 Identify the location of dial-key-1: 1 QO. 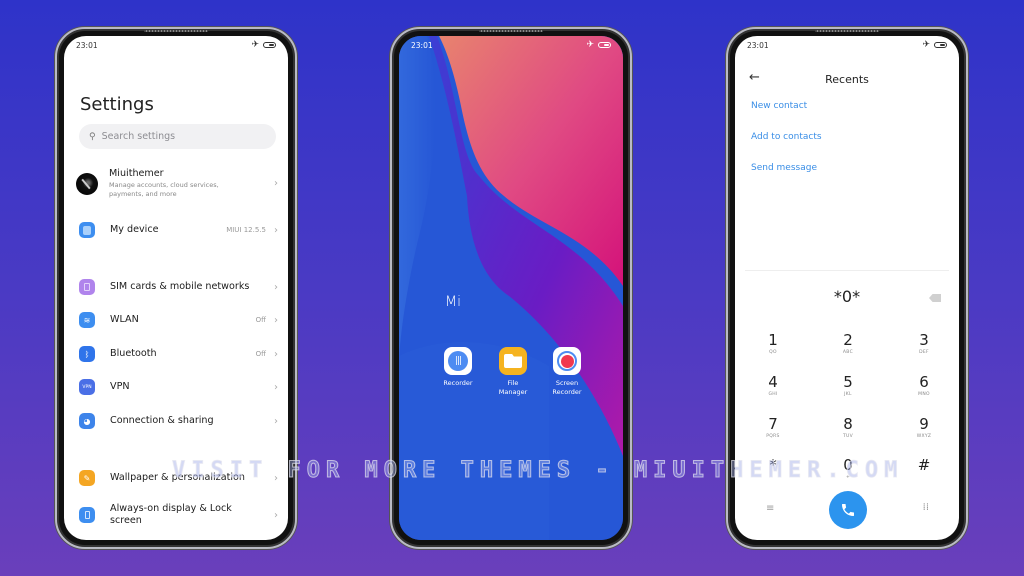
(773, 343).